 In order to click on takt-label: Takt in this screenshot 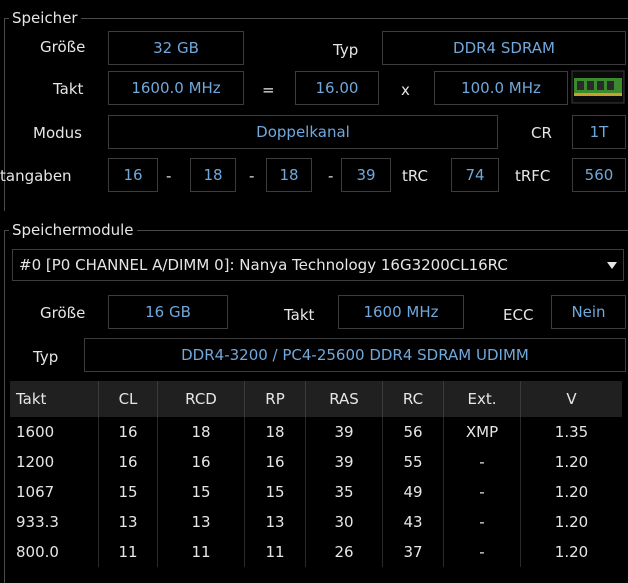, I will do `click(68, 89)`.